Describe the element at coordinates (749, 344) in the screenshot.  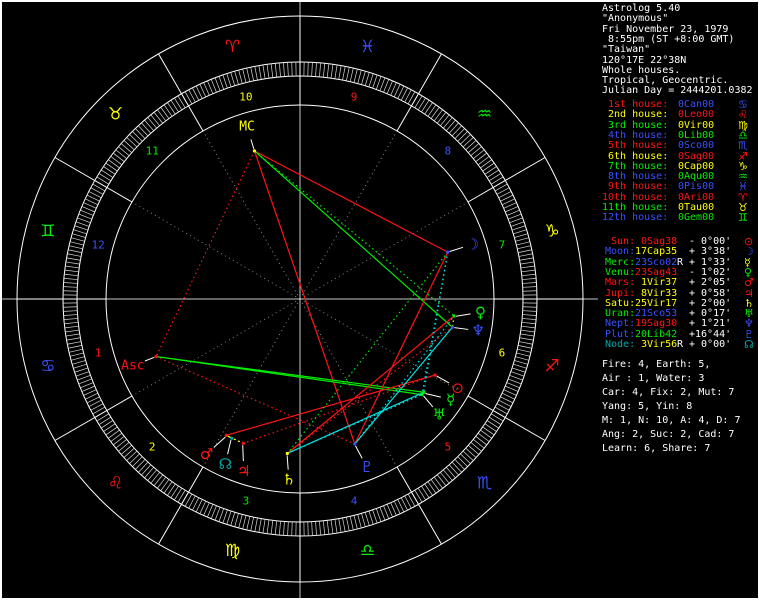
I see `planet-icon-node: ☊` at that location.